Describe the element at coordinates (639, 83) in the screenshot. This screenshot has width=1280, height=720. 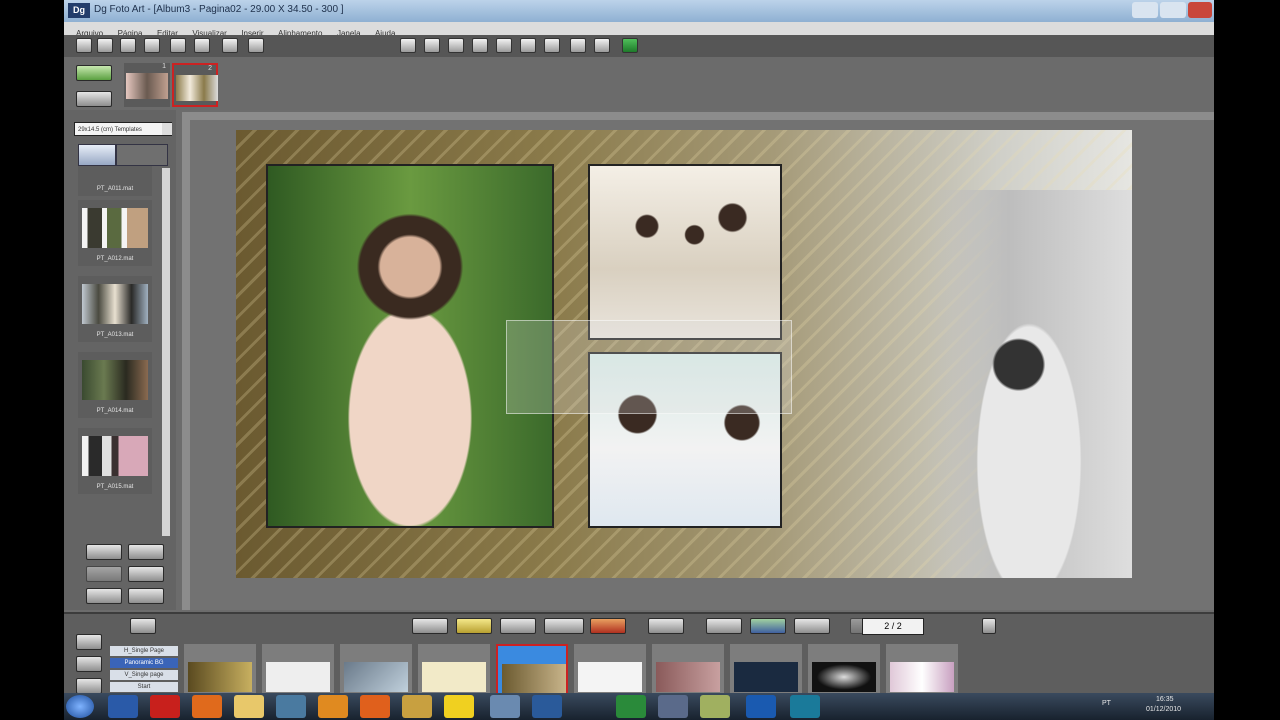
I see `page-strip: 1 2` at that location.